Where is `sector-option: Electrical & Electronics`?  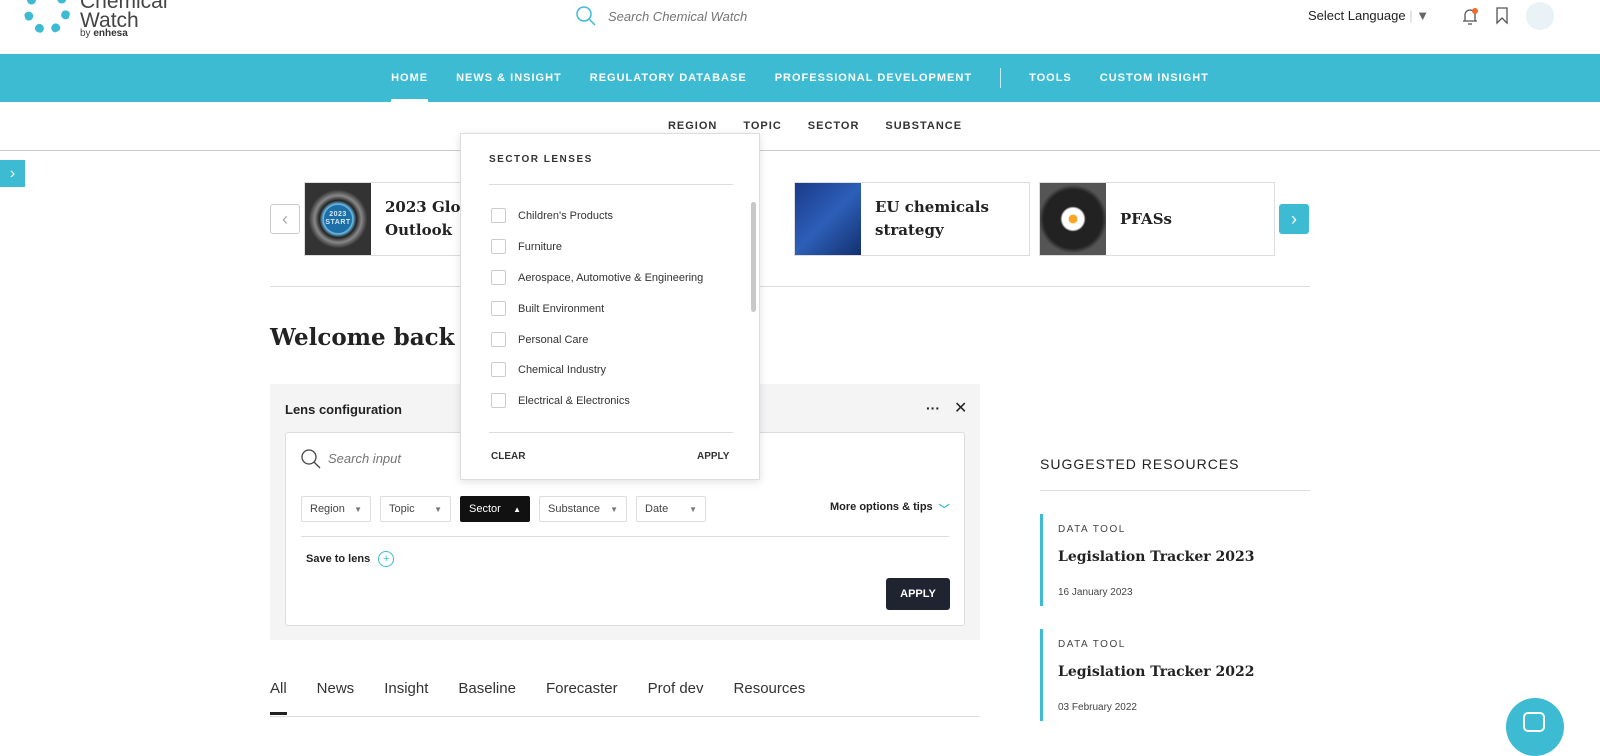 sector-option: Electrical & Electronics is located at coordinates (560, 400).